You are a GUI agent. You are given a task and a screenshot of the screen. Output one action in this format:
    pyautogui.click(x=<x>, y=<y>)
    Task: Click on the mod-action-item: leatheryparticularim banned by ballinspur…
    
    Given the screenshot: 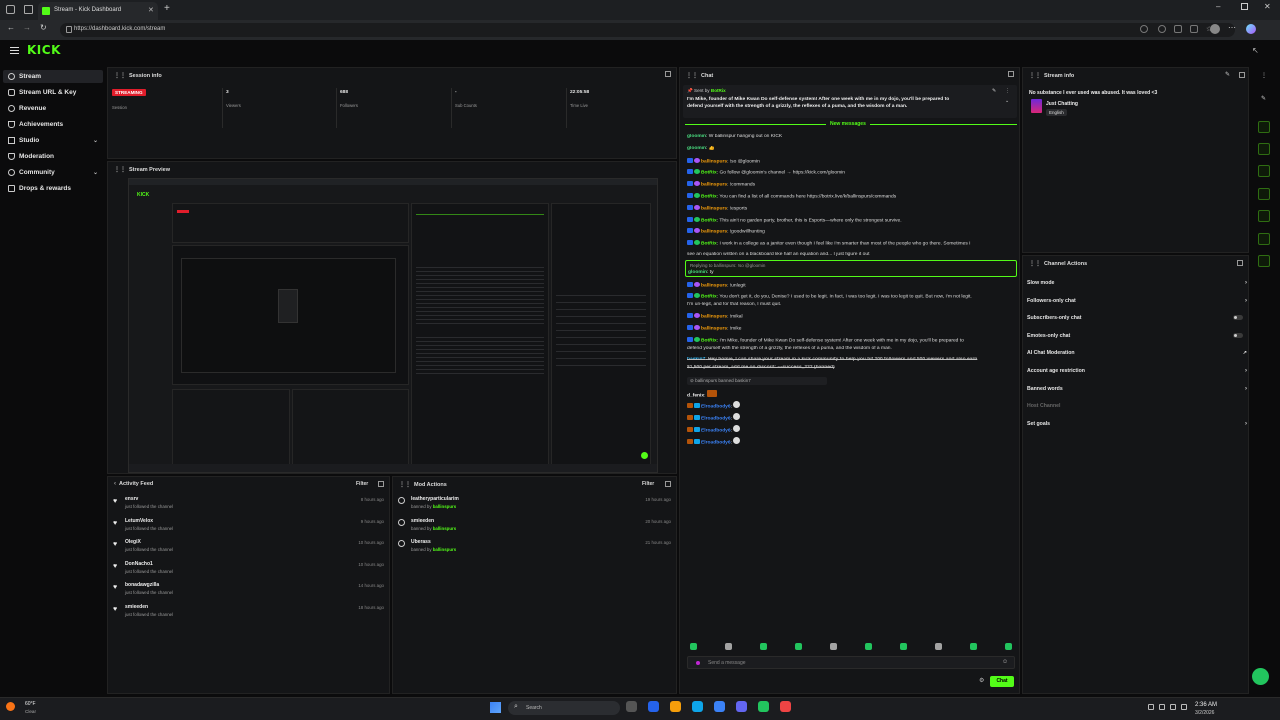 What is the action you would take?
    pyautogui.click(x=534, y=503)
    